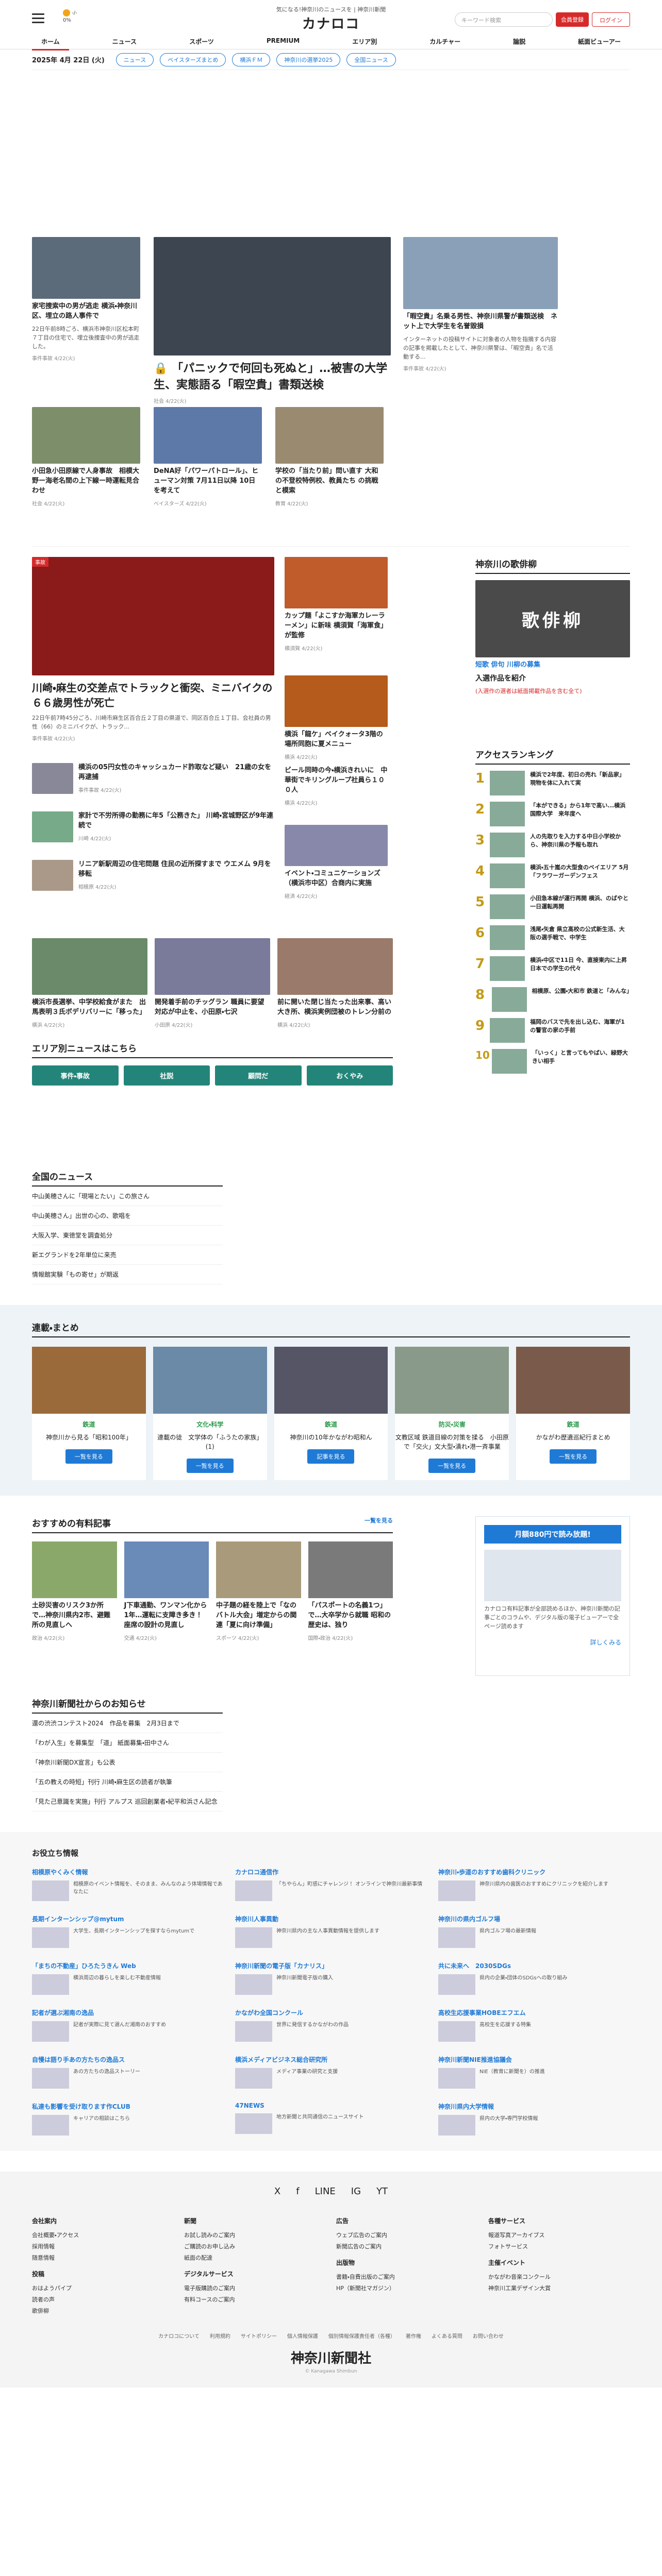 Image resolution: width=662 pixels, height=2576 pixels. I want to click on footer-link: おはようパイプ, so click(103, 2288).